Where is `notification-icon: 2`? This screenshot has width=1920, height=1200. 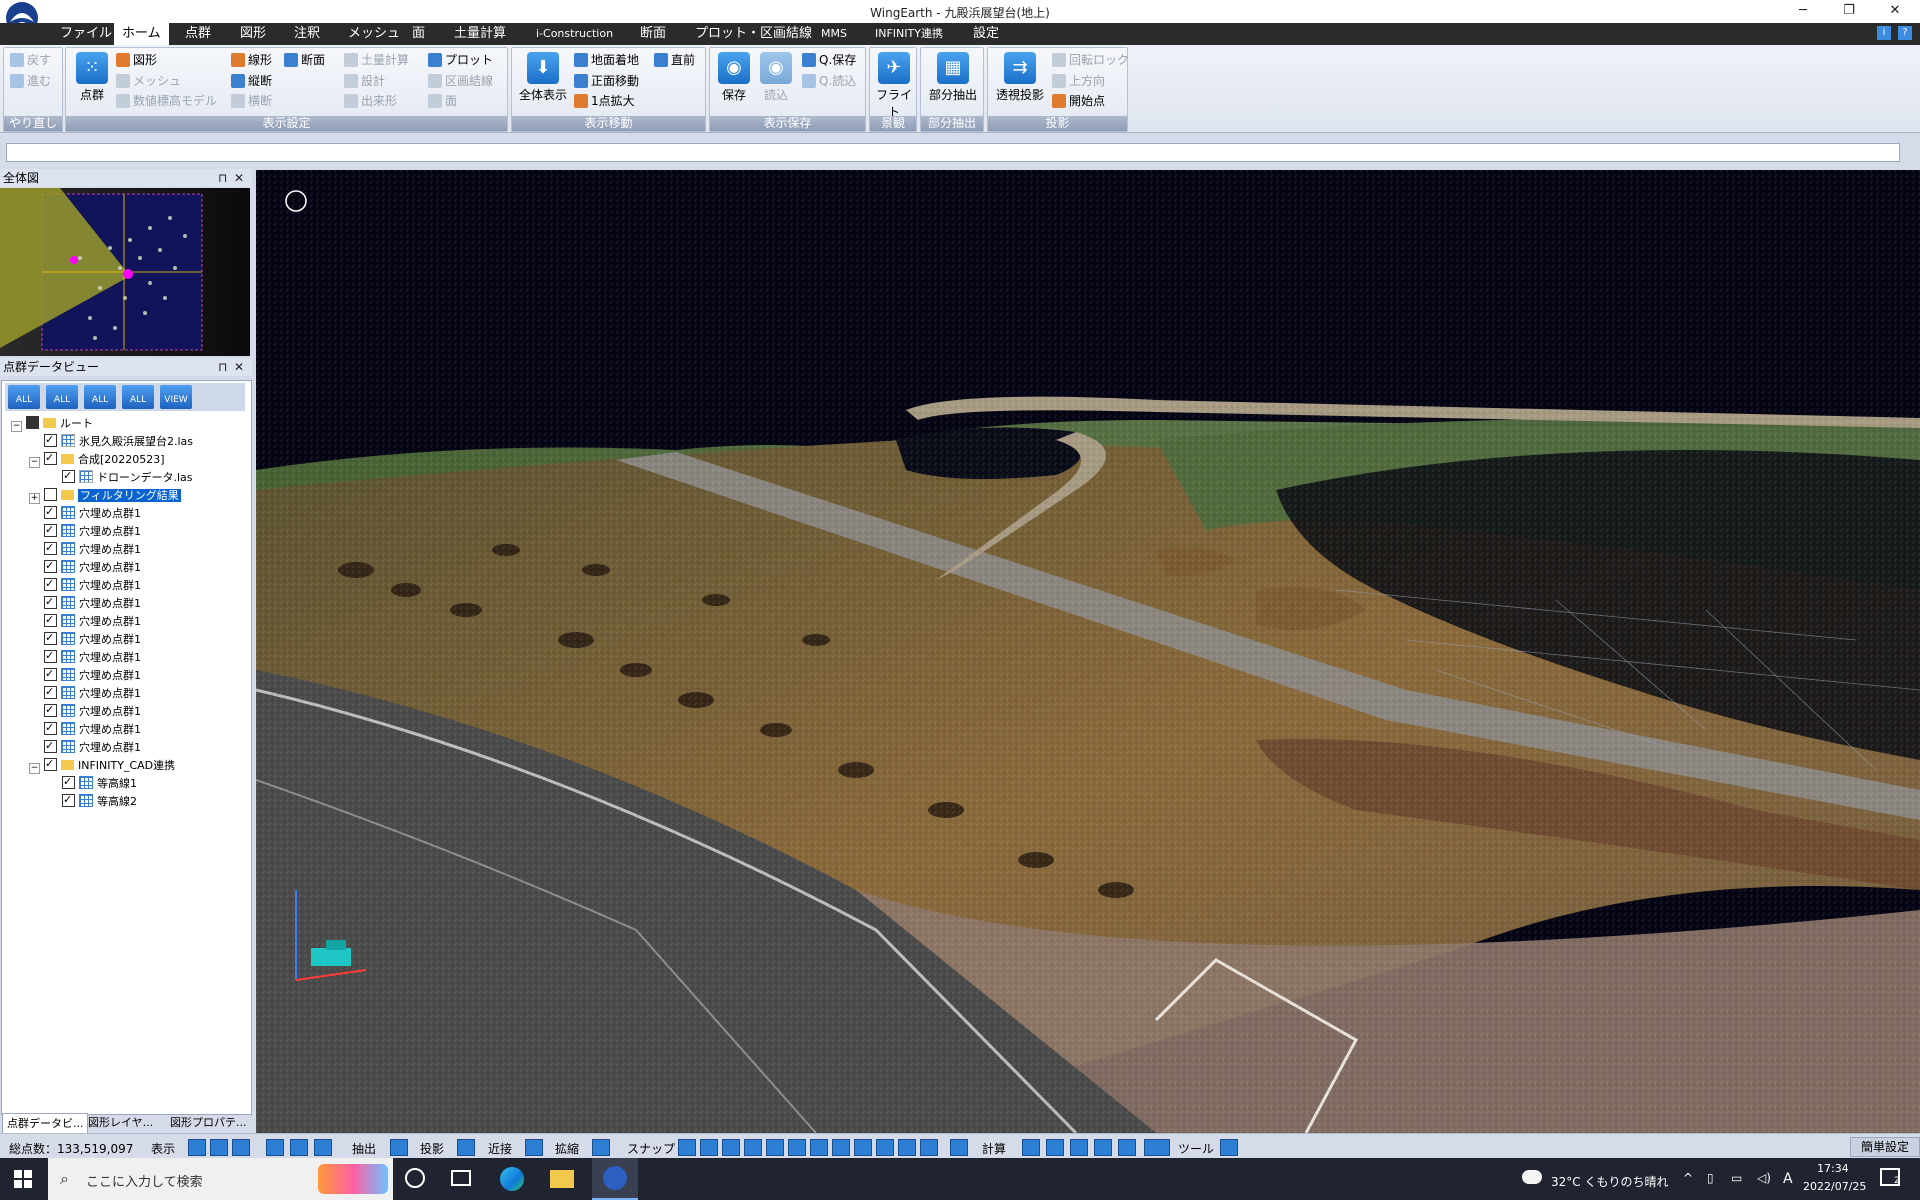
notification-icon: 2 is located at coordinates (1890, 1177).